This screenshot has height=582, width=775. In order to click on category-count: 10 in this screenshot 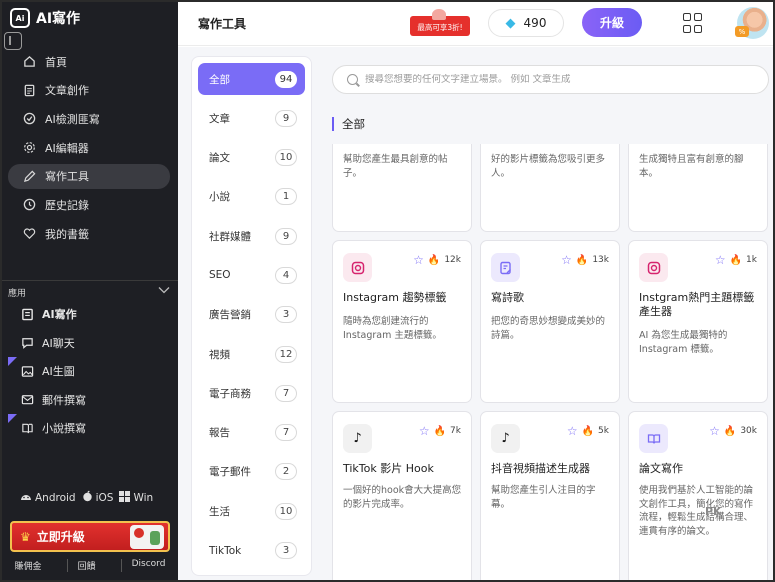, I will do `click(286, 511)`.